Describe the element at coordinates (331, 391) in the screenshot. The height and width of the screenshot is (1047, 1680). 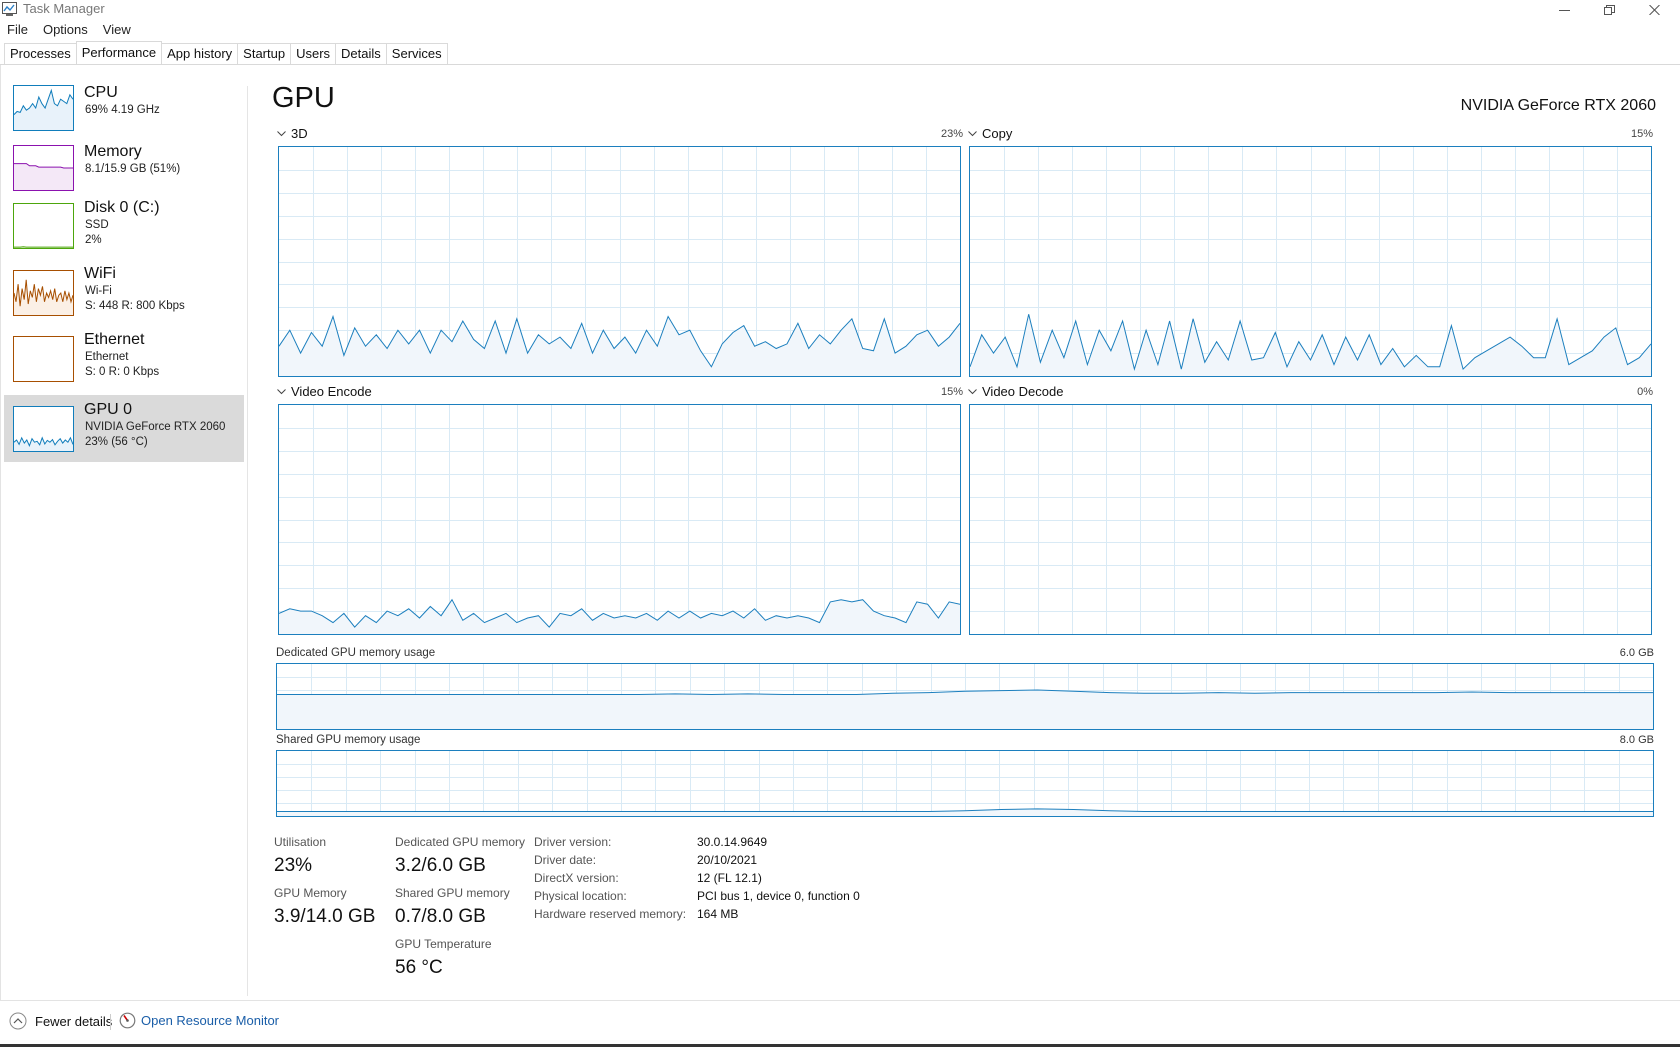
I see `engine-label: Video Encode` at that location.